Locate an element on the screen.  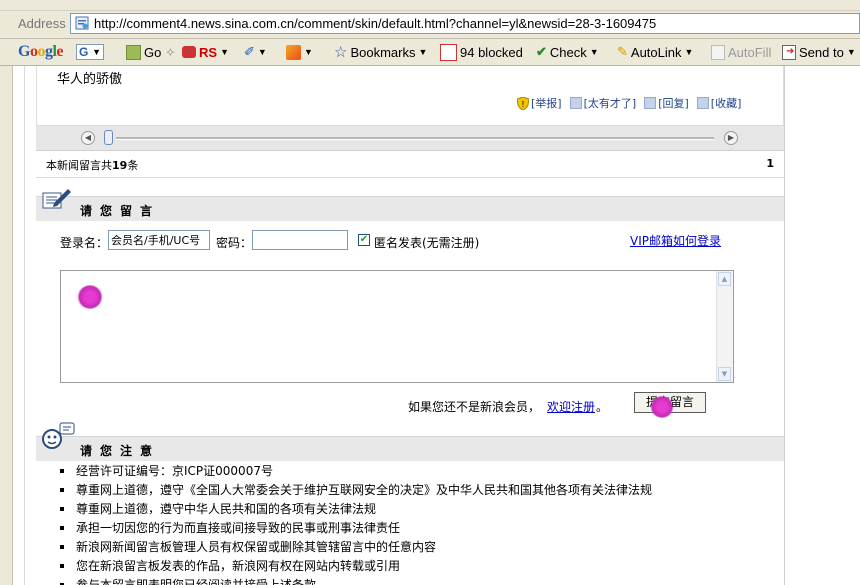
comment-text: 华人的骄傲 is located at coordinates (90, 79).